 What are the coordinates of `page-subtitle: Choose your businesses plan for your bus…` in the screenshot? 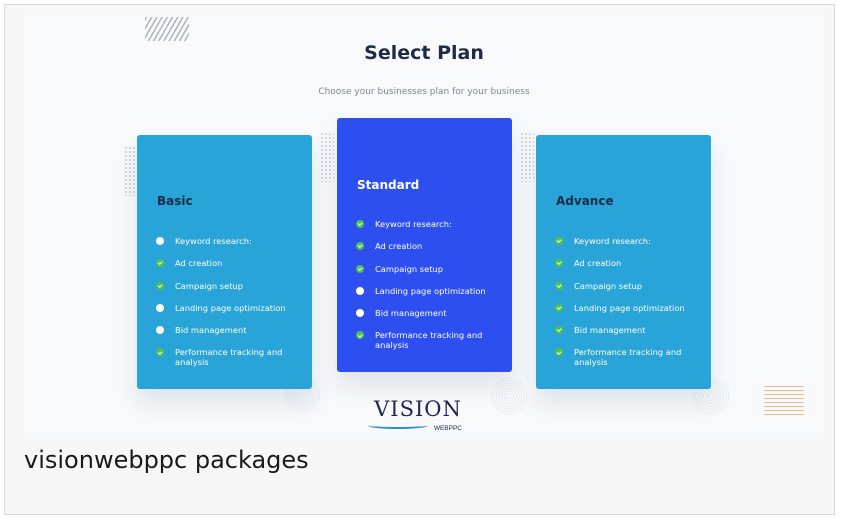 It's located at (424, 92).